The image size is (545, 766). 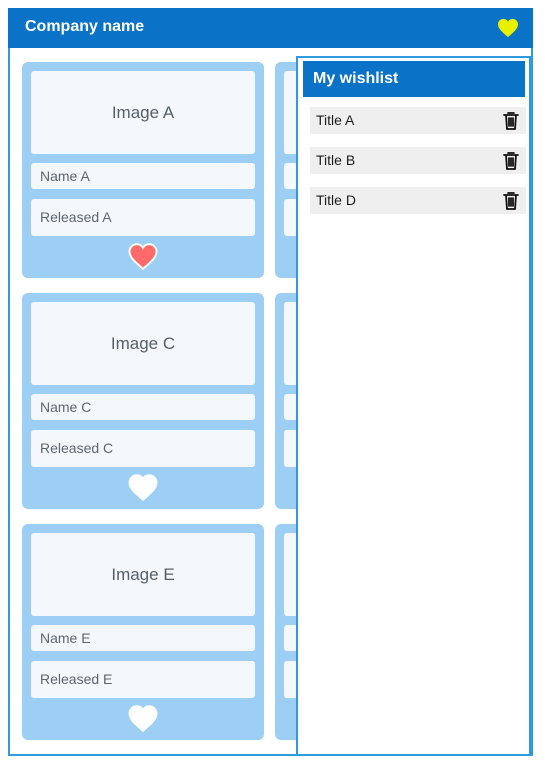 I want to click on wishlist-item: Title B, so click(x=418, y=160).